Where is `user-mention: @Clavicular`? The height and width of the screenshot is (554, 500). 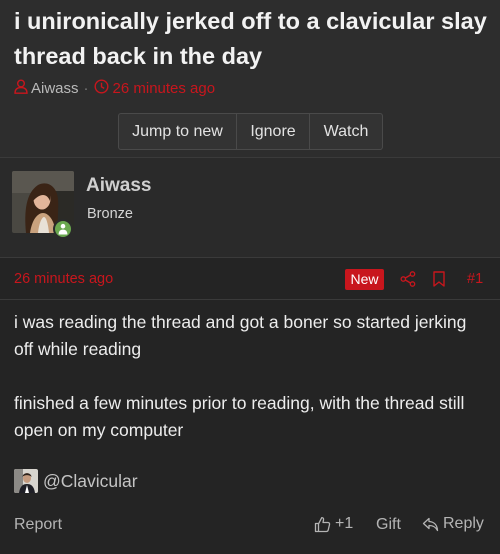
user-mention: @Clavicular is located at coordinates (76, 481).